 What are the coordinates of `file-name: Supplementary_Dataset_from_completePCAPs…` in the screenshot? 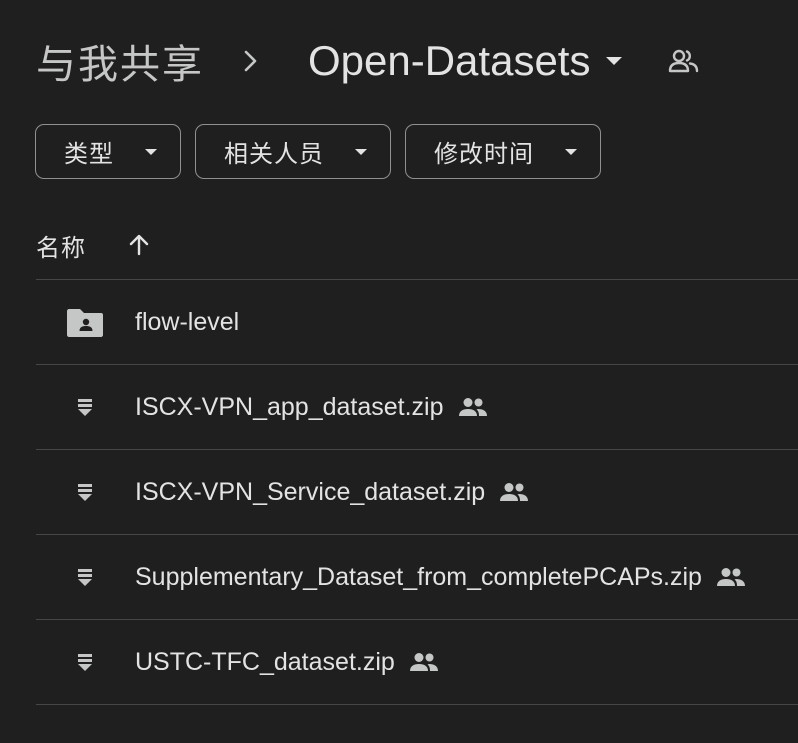 It's located at (440, 577).